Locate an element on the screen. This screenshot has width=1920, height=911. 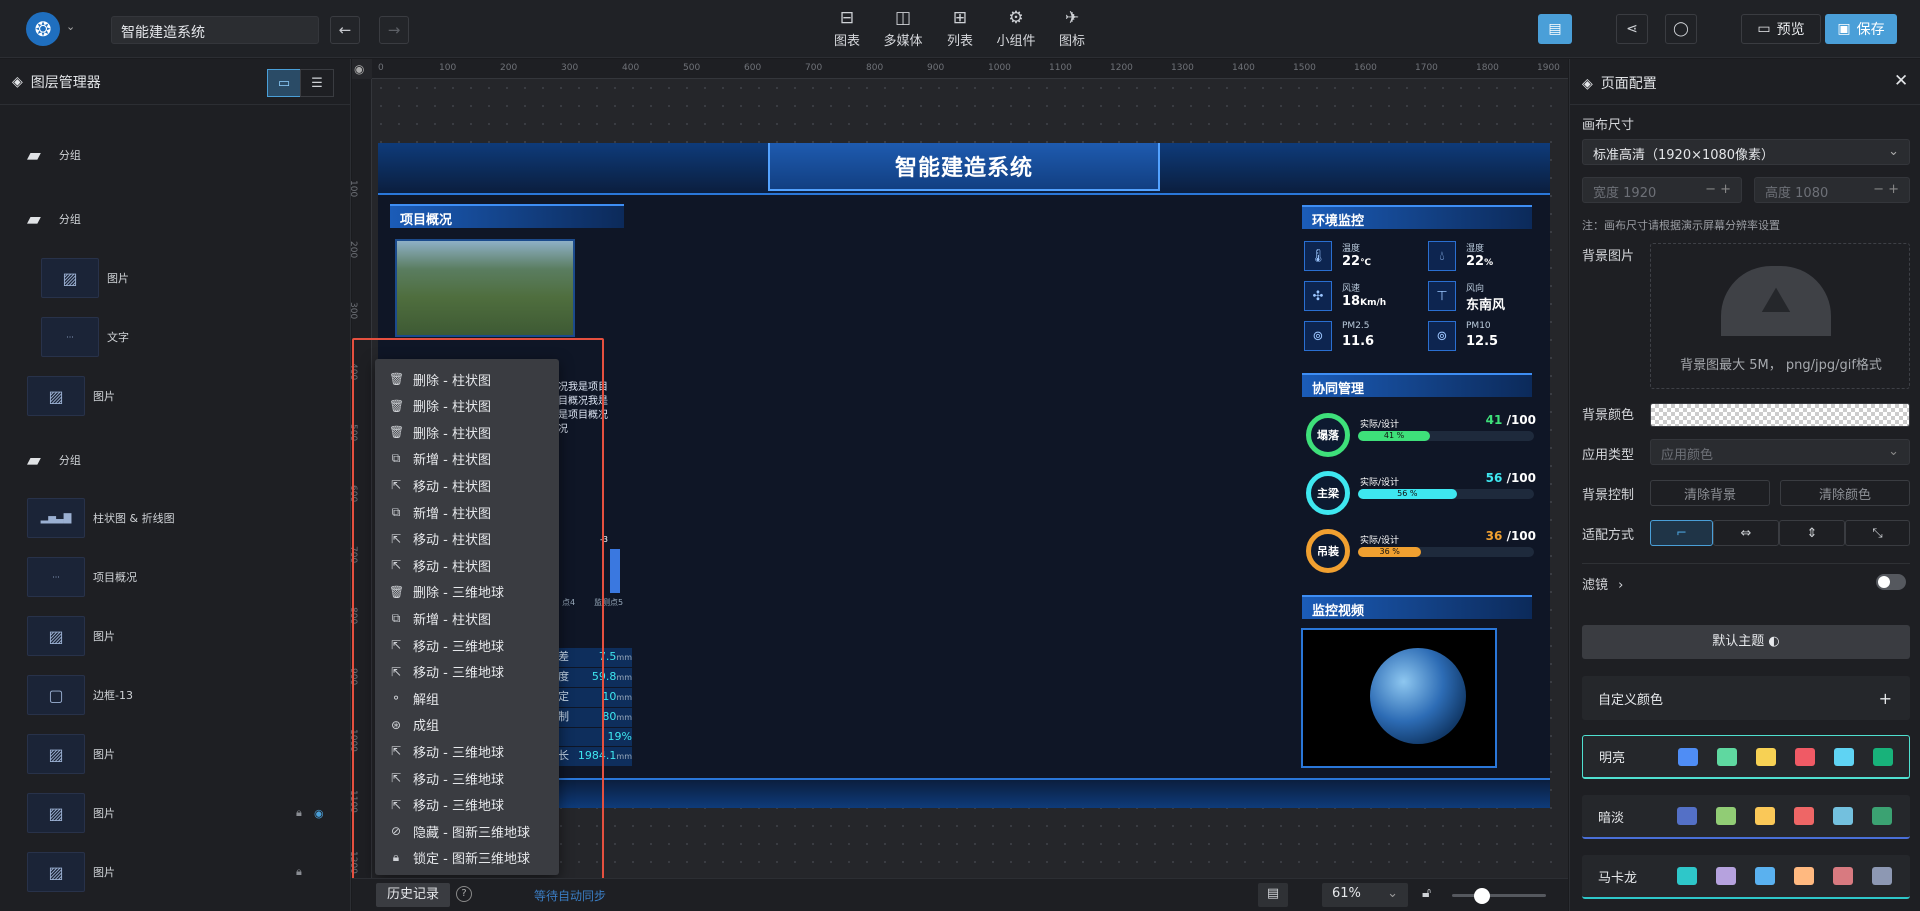
bg-image-upload: ⛰ 背景图最大 5M， png/jpg/gif格式 is located at coordinates (1780, 316).